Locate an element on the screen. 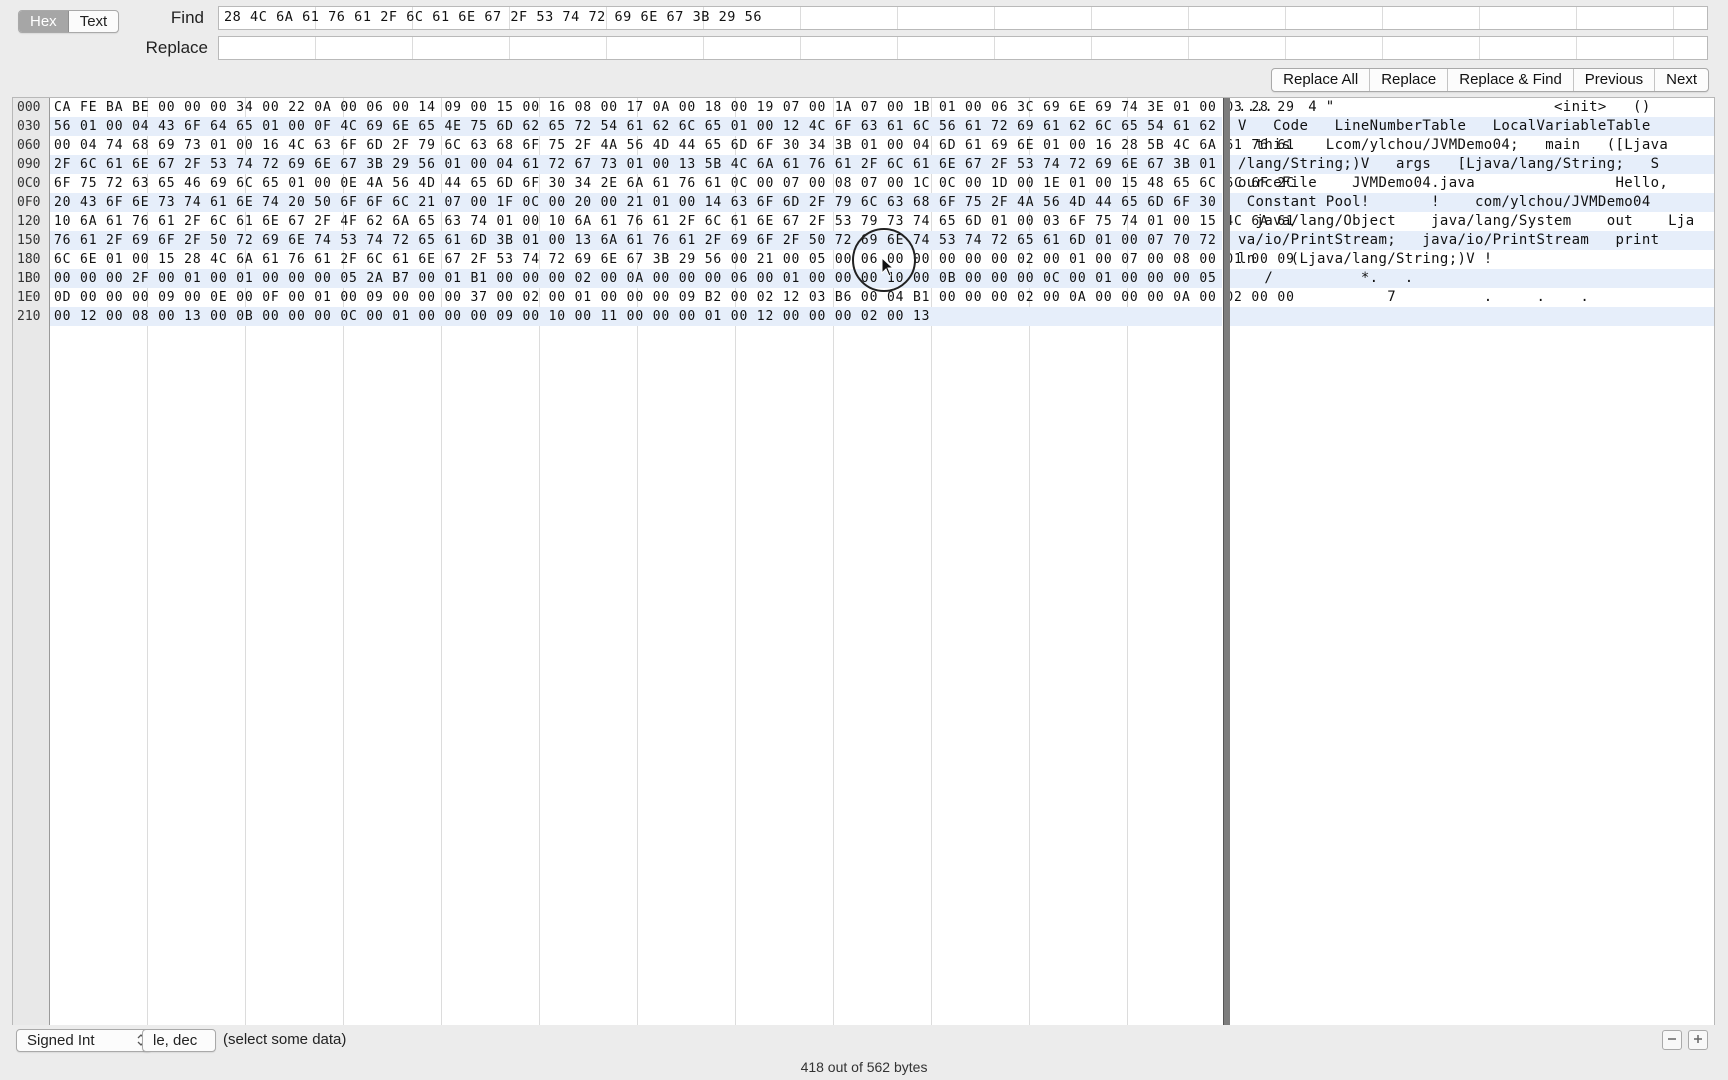  text-row is located at coordinates (1472, 316).